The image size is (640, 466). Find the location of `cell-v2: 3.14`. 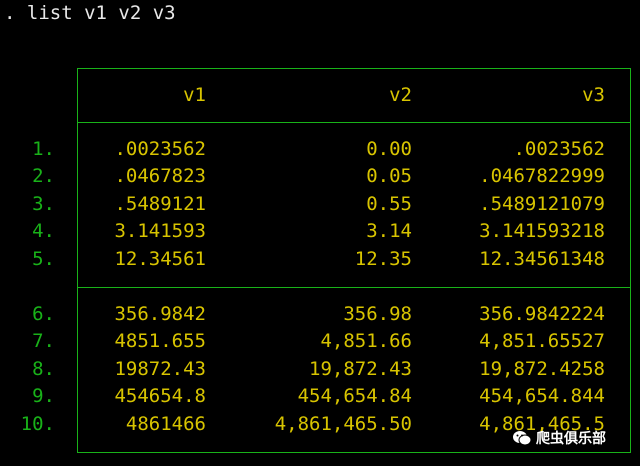

cell-v2: 3.14 is located at coordinates (389, 231).